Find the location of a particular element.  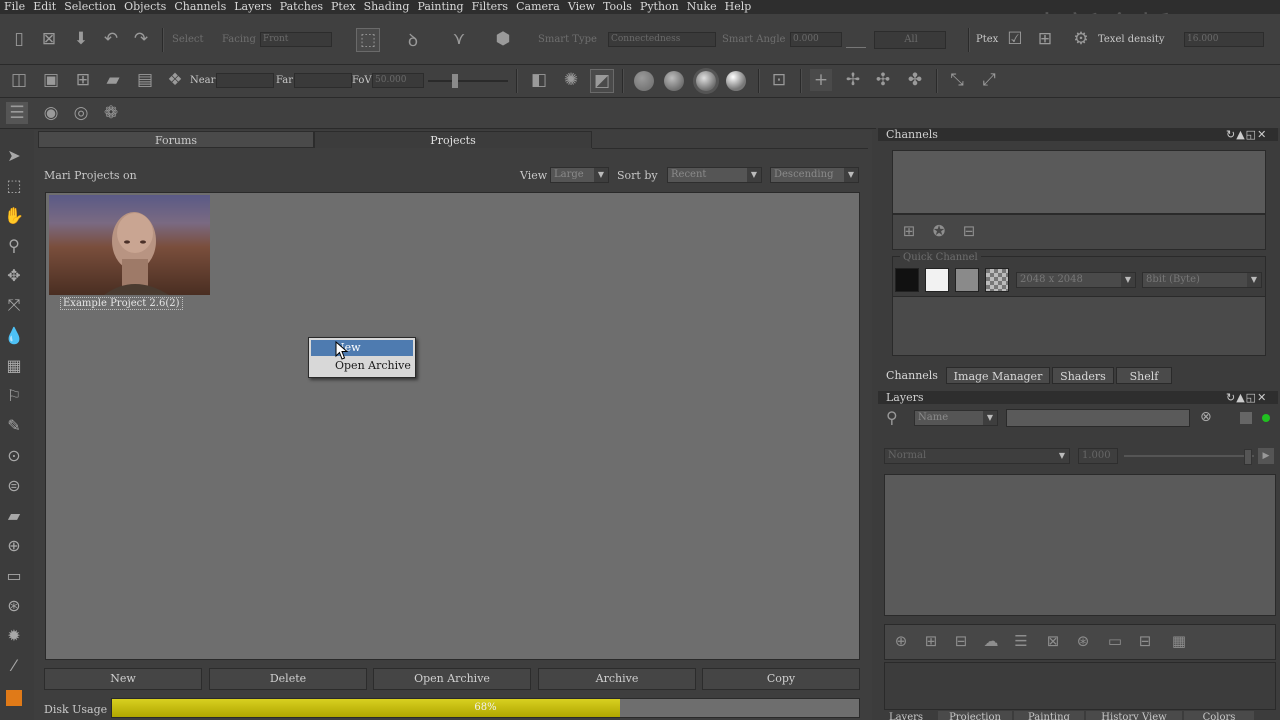

select-all-button: All is located at coordinates (910, 40).